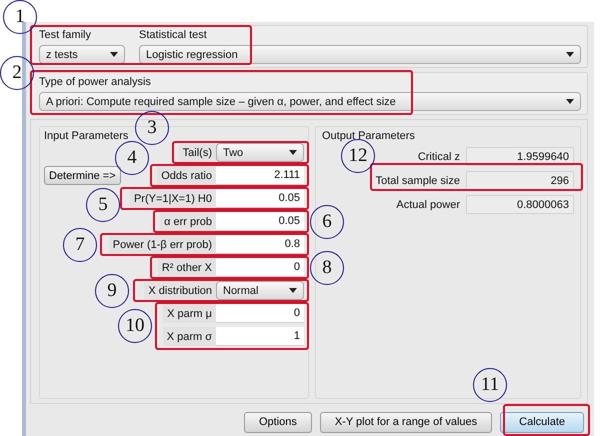  Describe the element at coordinates (180, 290) in the screenshot. I see `parameter-label: X distribution` at that location.